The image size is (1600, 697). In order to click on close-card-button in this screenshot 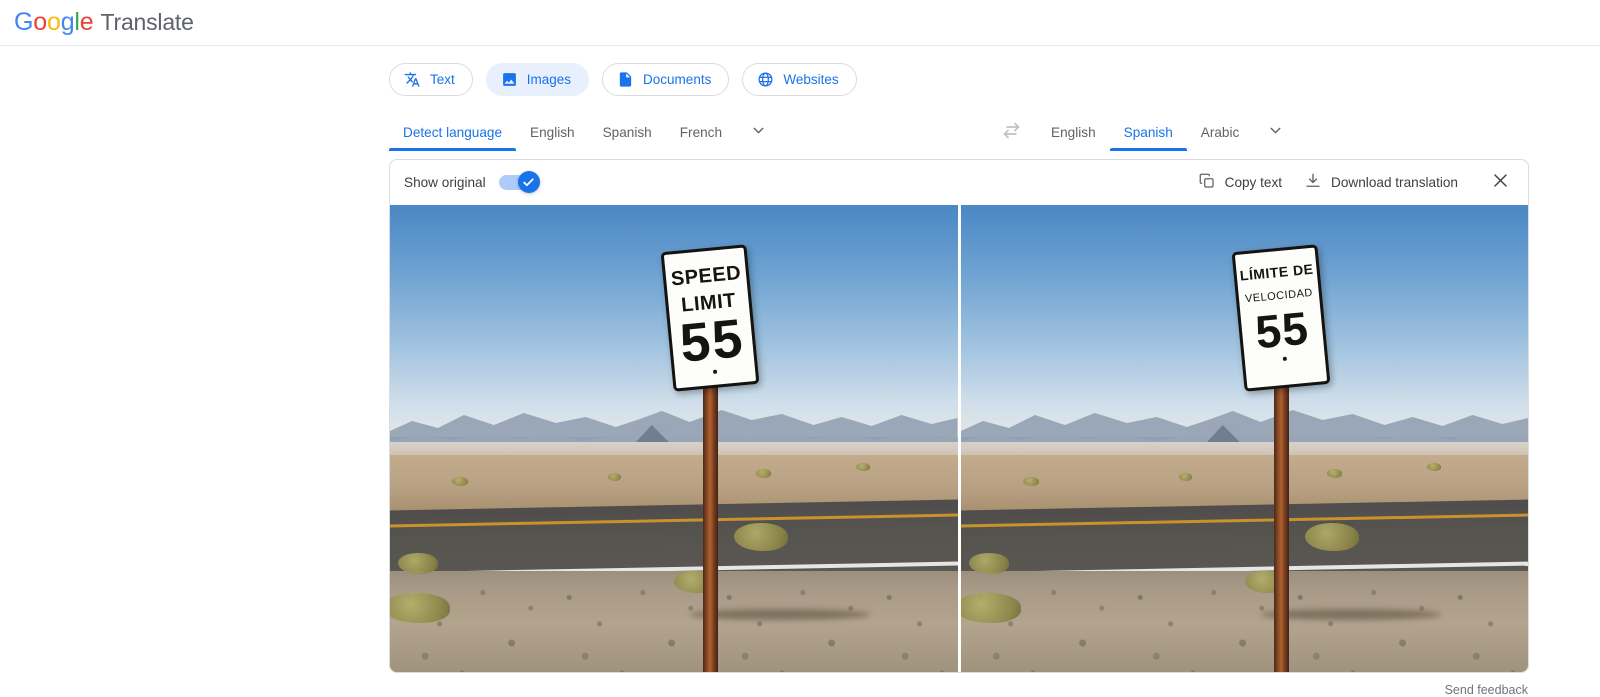, I will do `click(1500, 183)`.